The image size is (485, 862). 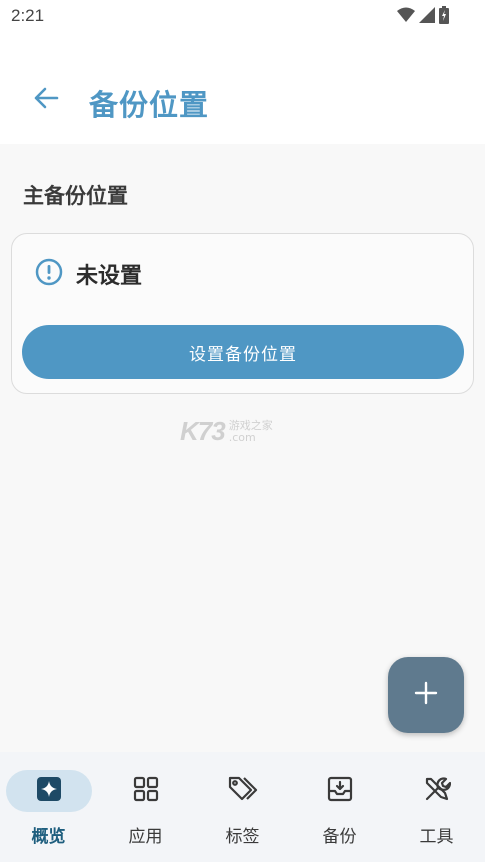 I want to click on nav-pill-overview, so click(x=48, y=791).